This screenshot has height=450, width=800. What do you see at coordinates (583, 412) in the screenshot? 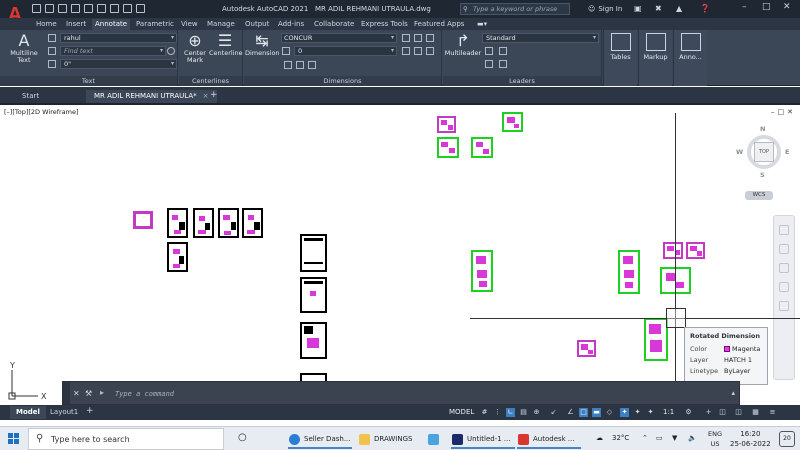
I see `object-snap-icon: □` at bounding box center [583, 412].